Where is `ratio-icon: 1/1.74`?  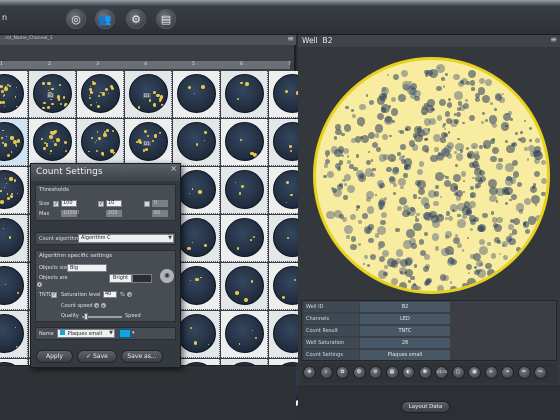 ratio-icon: 1/1.74 is located at coordinates (441, 372).